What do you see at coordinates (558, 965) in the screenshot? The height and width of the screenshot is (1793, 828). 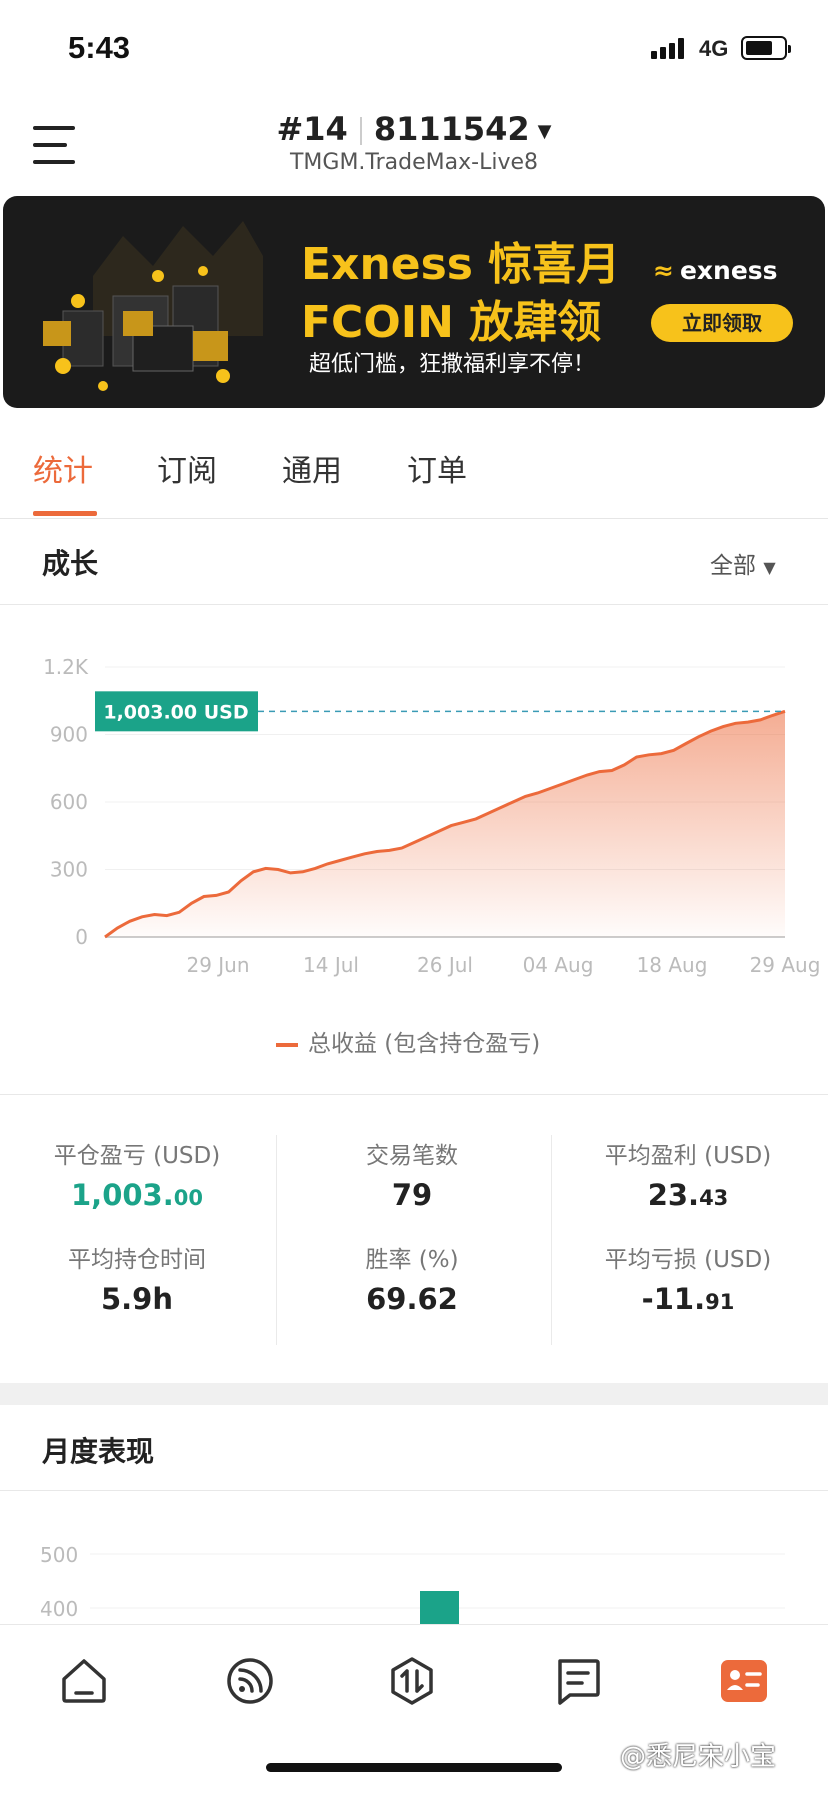 I see `x-tick-label: 04 Aug` at bounding box center [558, 965].